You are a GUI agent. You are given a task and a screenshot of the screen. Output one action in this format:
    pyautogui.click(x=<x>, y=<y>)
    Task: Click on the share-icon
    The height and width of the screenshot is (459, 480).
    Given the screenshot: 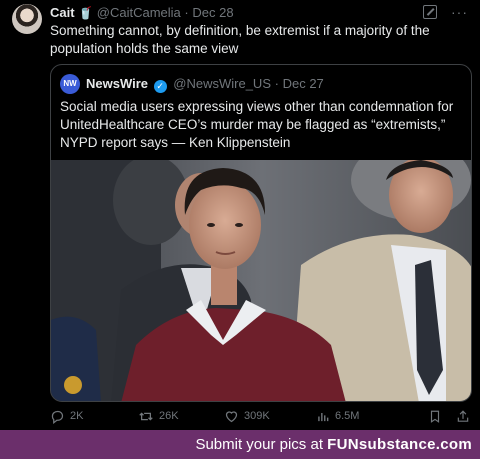 What is the action you would take?
    pyautogui.click(x=463, y=416)
    